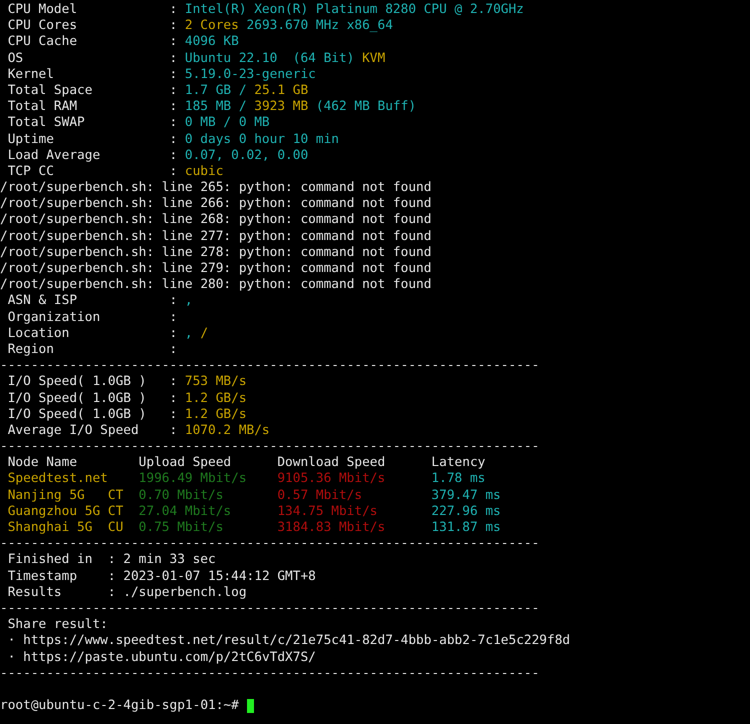 The height and width of the screenshot is (724, 750). What do you see at coordinates (246, 156) in the screenshot?
I see `field-value: 0.07, 0.02, 0.00` at bounding box center [246, 156].